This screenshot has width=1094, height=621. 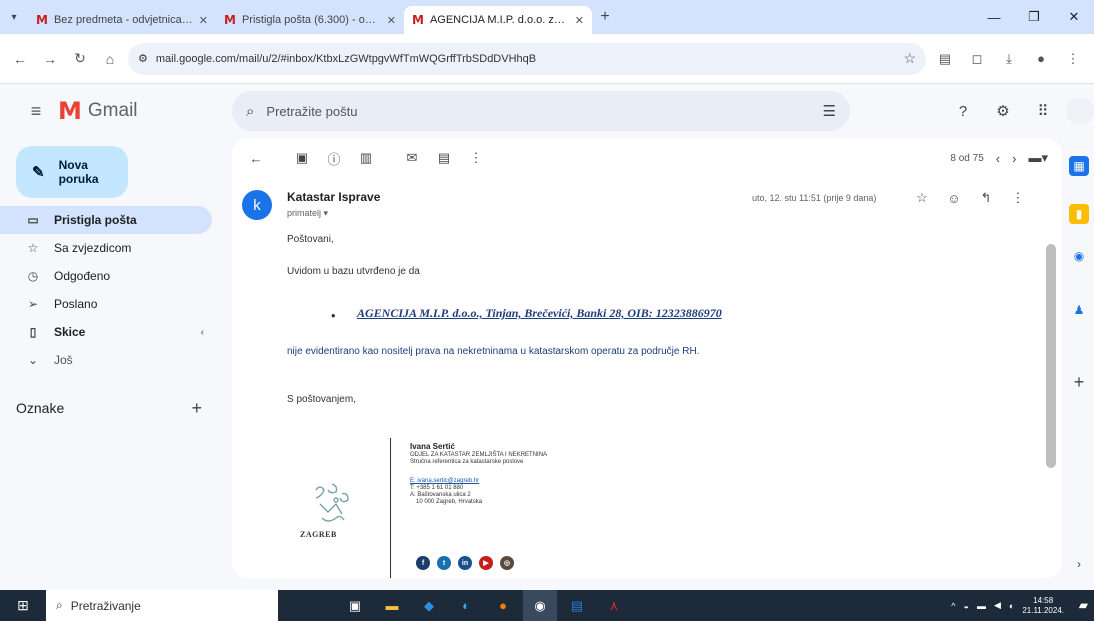 What do you see at coordinates (202, 332) in the screenshot?
I see `drafts-arrow-icon: ‹` at bounding box center [202, 332].